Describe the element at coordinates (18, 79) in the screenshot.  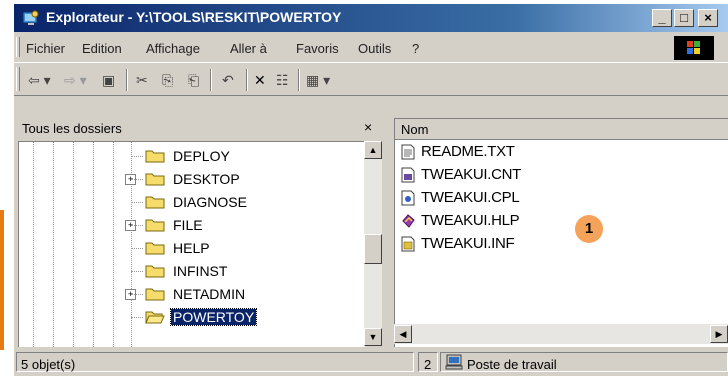
I see `toolbar-grip` at that location.